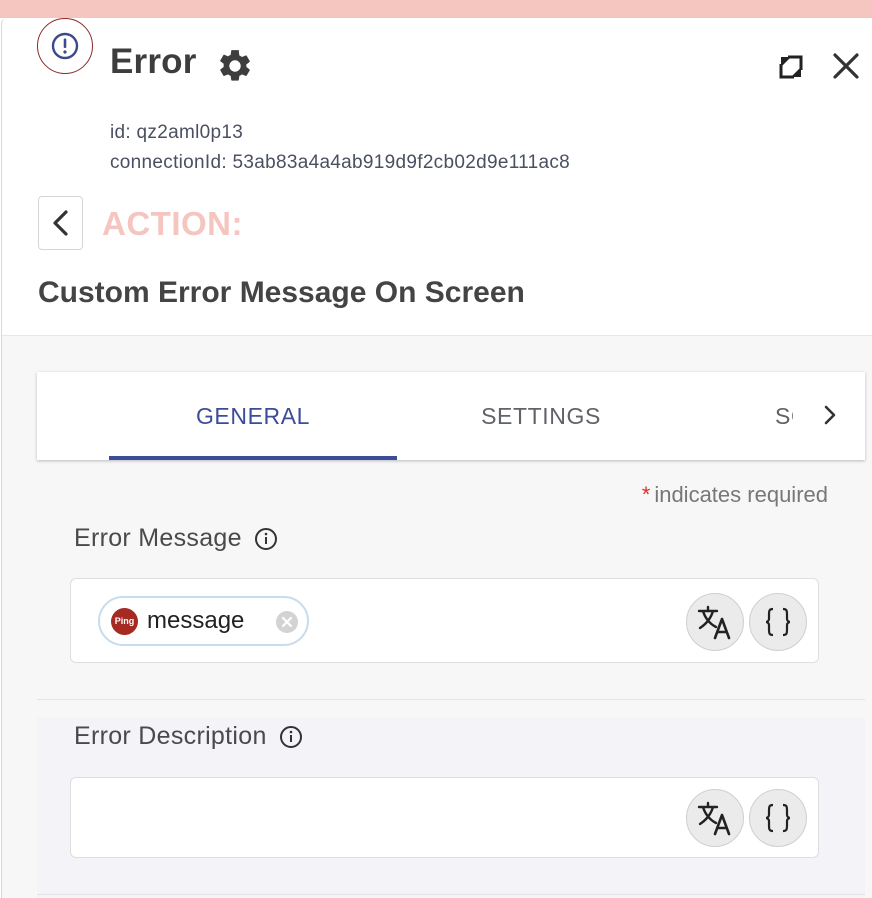  I want to click on tab-settings-label: SETTINGS, so click(541, 415).